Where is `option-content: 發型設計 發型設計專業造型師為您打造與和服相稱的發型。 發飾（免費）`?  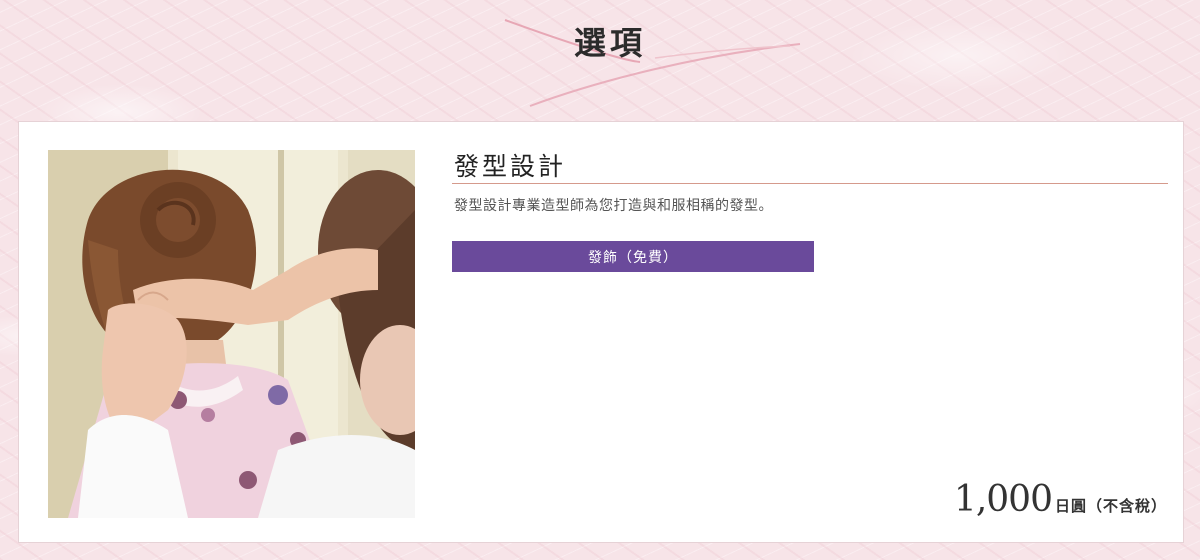 option-content: 發型設計 發型設計專業造型師為您打造與和服相稱的發型。 發飾（免費） is located at coordinates (810, 211).